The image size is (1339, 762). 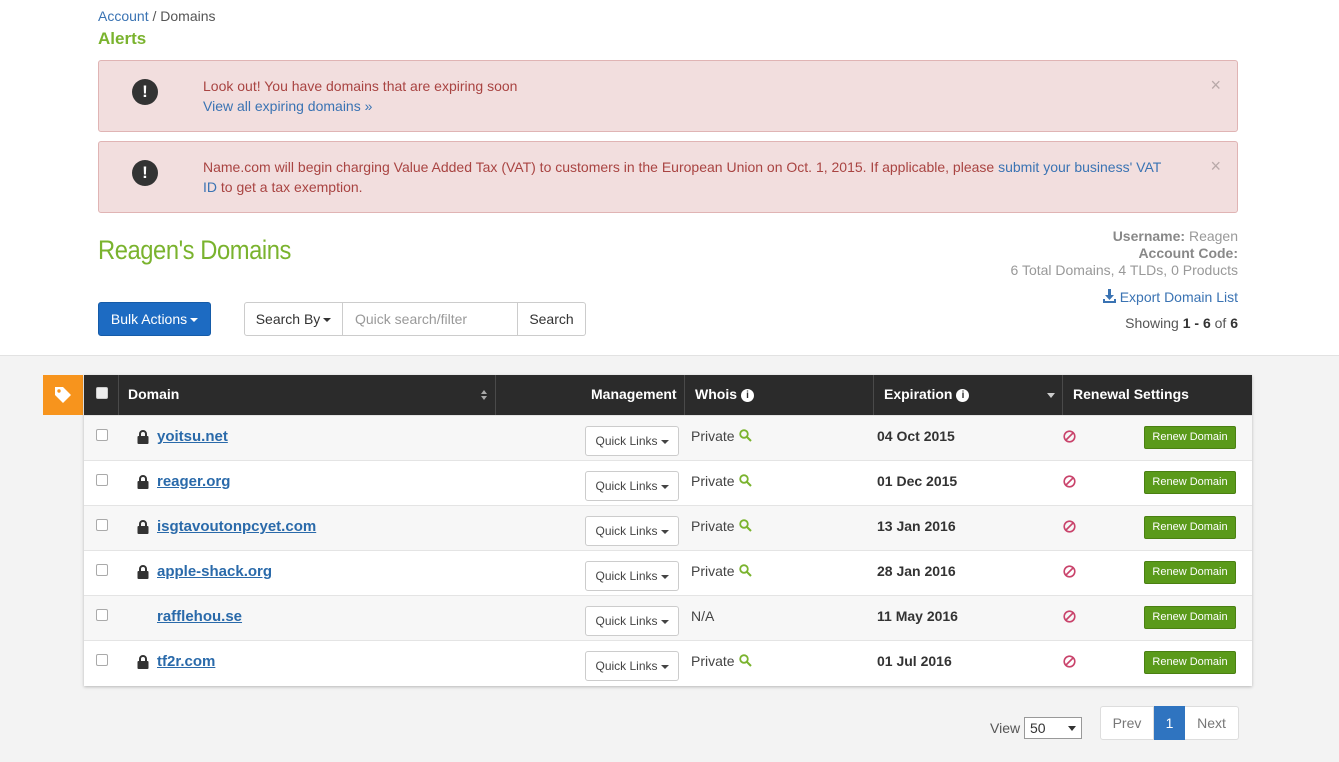 I want to click on breadcrumb-account-link: Account, so click(x=123, y=16).